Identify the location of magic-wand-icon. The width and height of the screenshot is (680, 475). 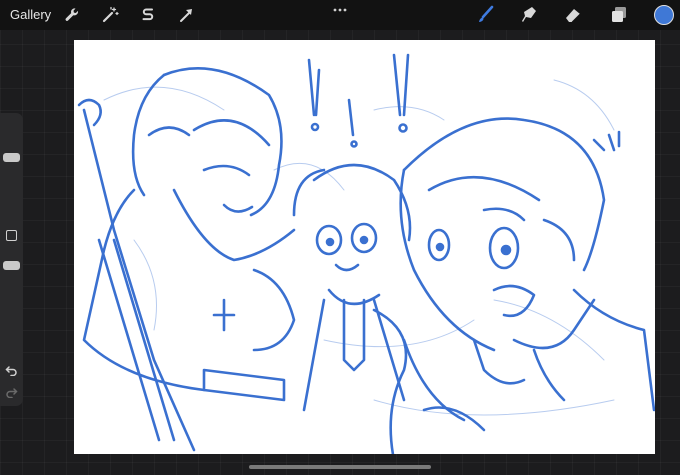
(110, 15).